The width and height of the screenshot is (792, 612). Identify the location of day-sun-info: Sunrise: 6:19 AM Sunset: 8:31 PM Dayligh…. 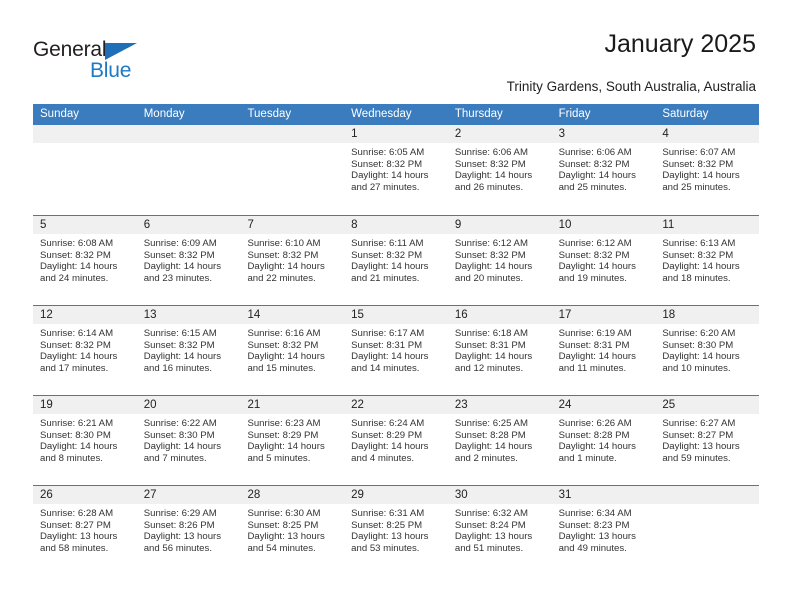
(604, 349).